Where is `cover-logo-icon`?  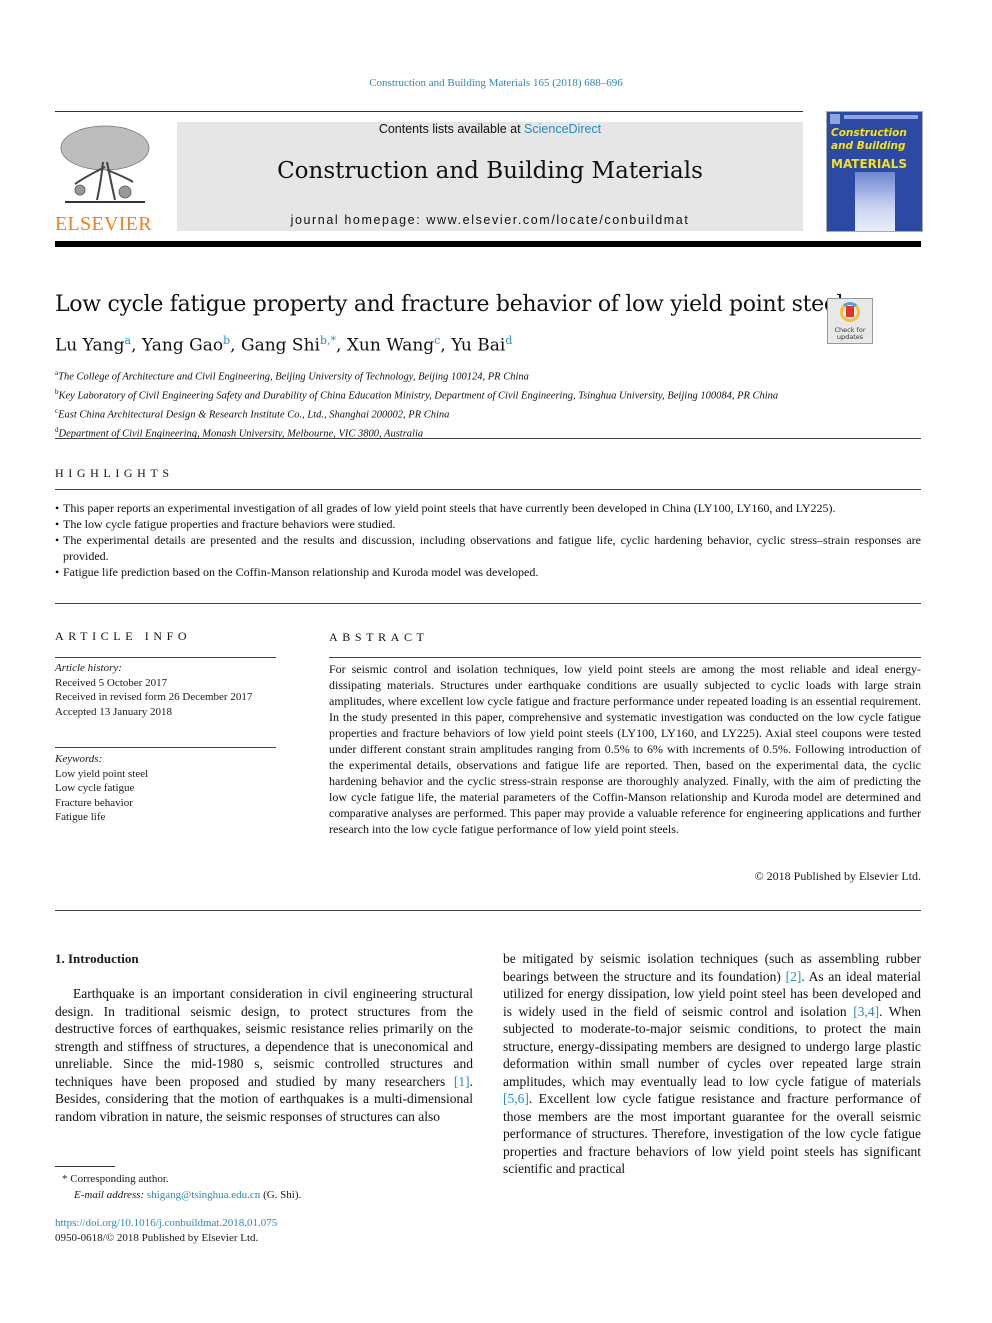
cover-logo-icon is located at coordinates (835, 119).